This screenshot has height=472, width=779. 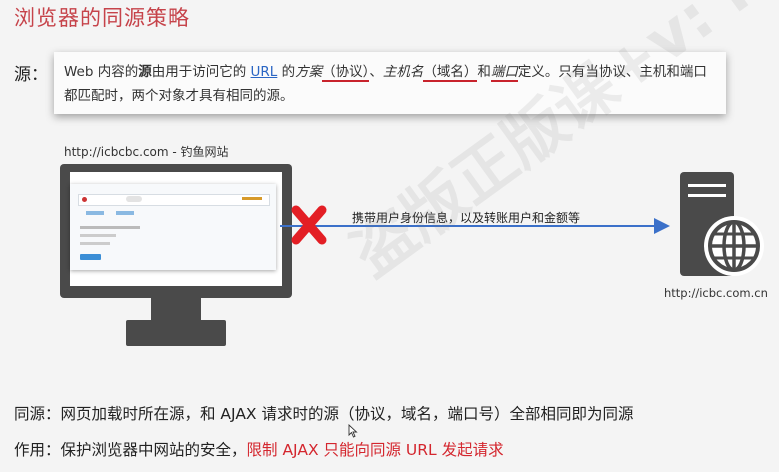 I want to click on definition-text-2: 由用于访问它的, so click(x=201, y=72).